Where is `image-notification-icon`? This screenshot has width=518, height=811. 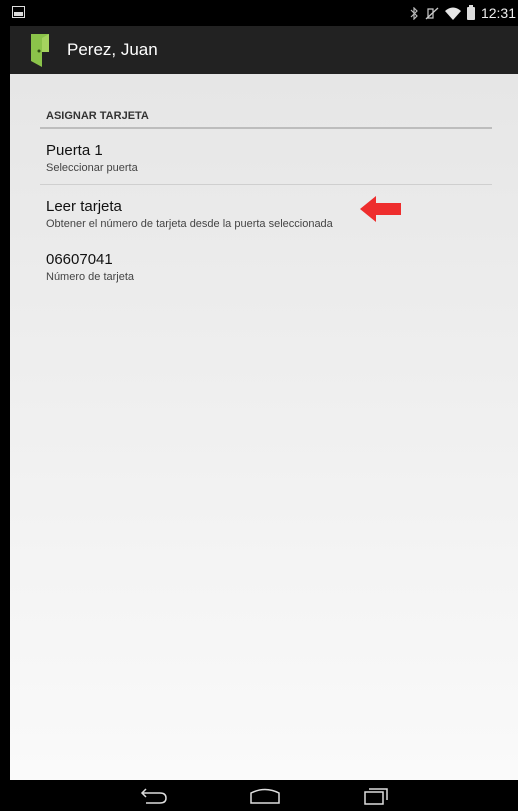
image-notification-icon is located at coordinates (18, 12).